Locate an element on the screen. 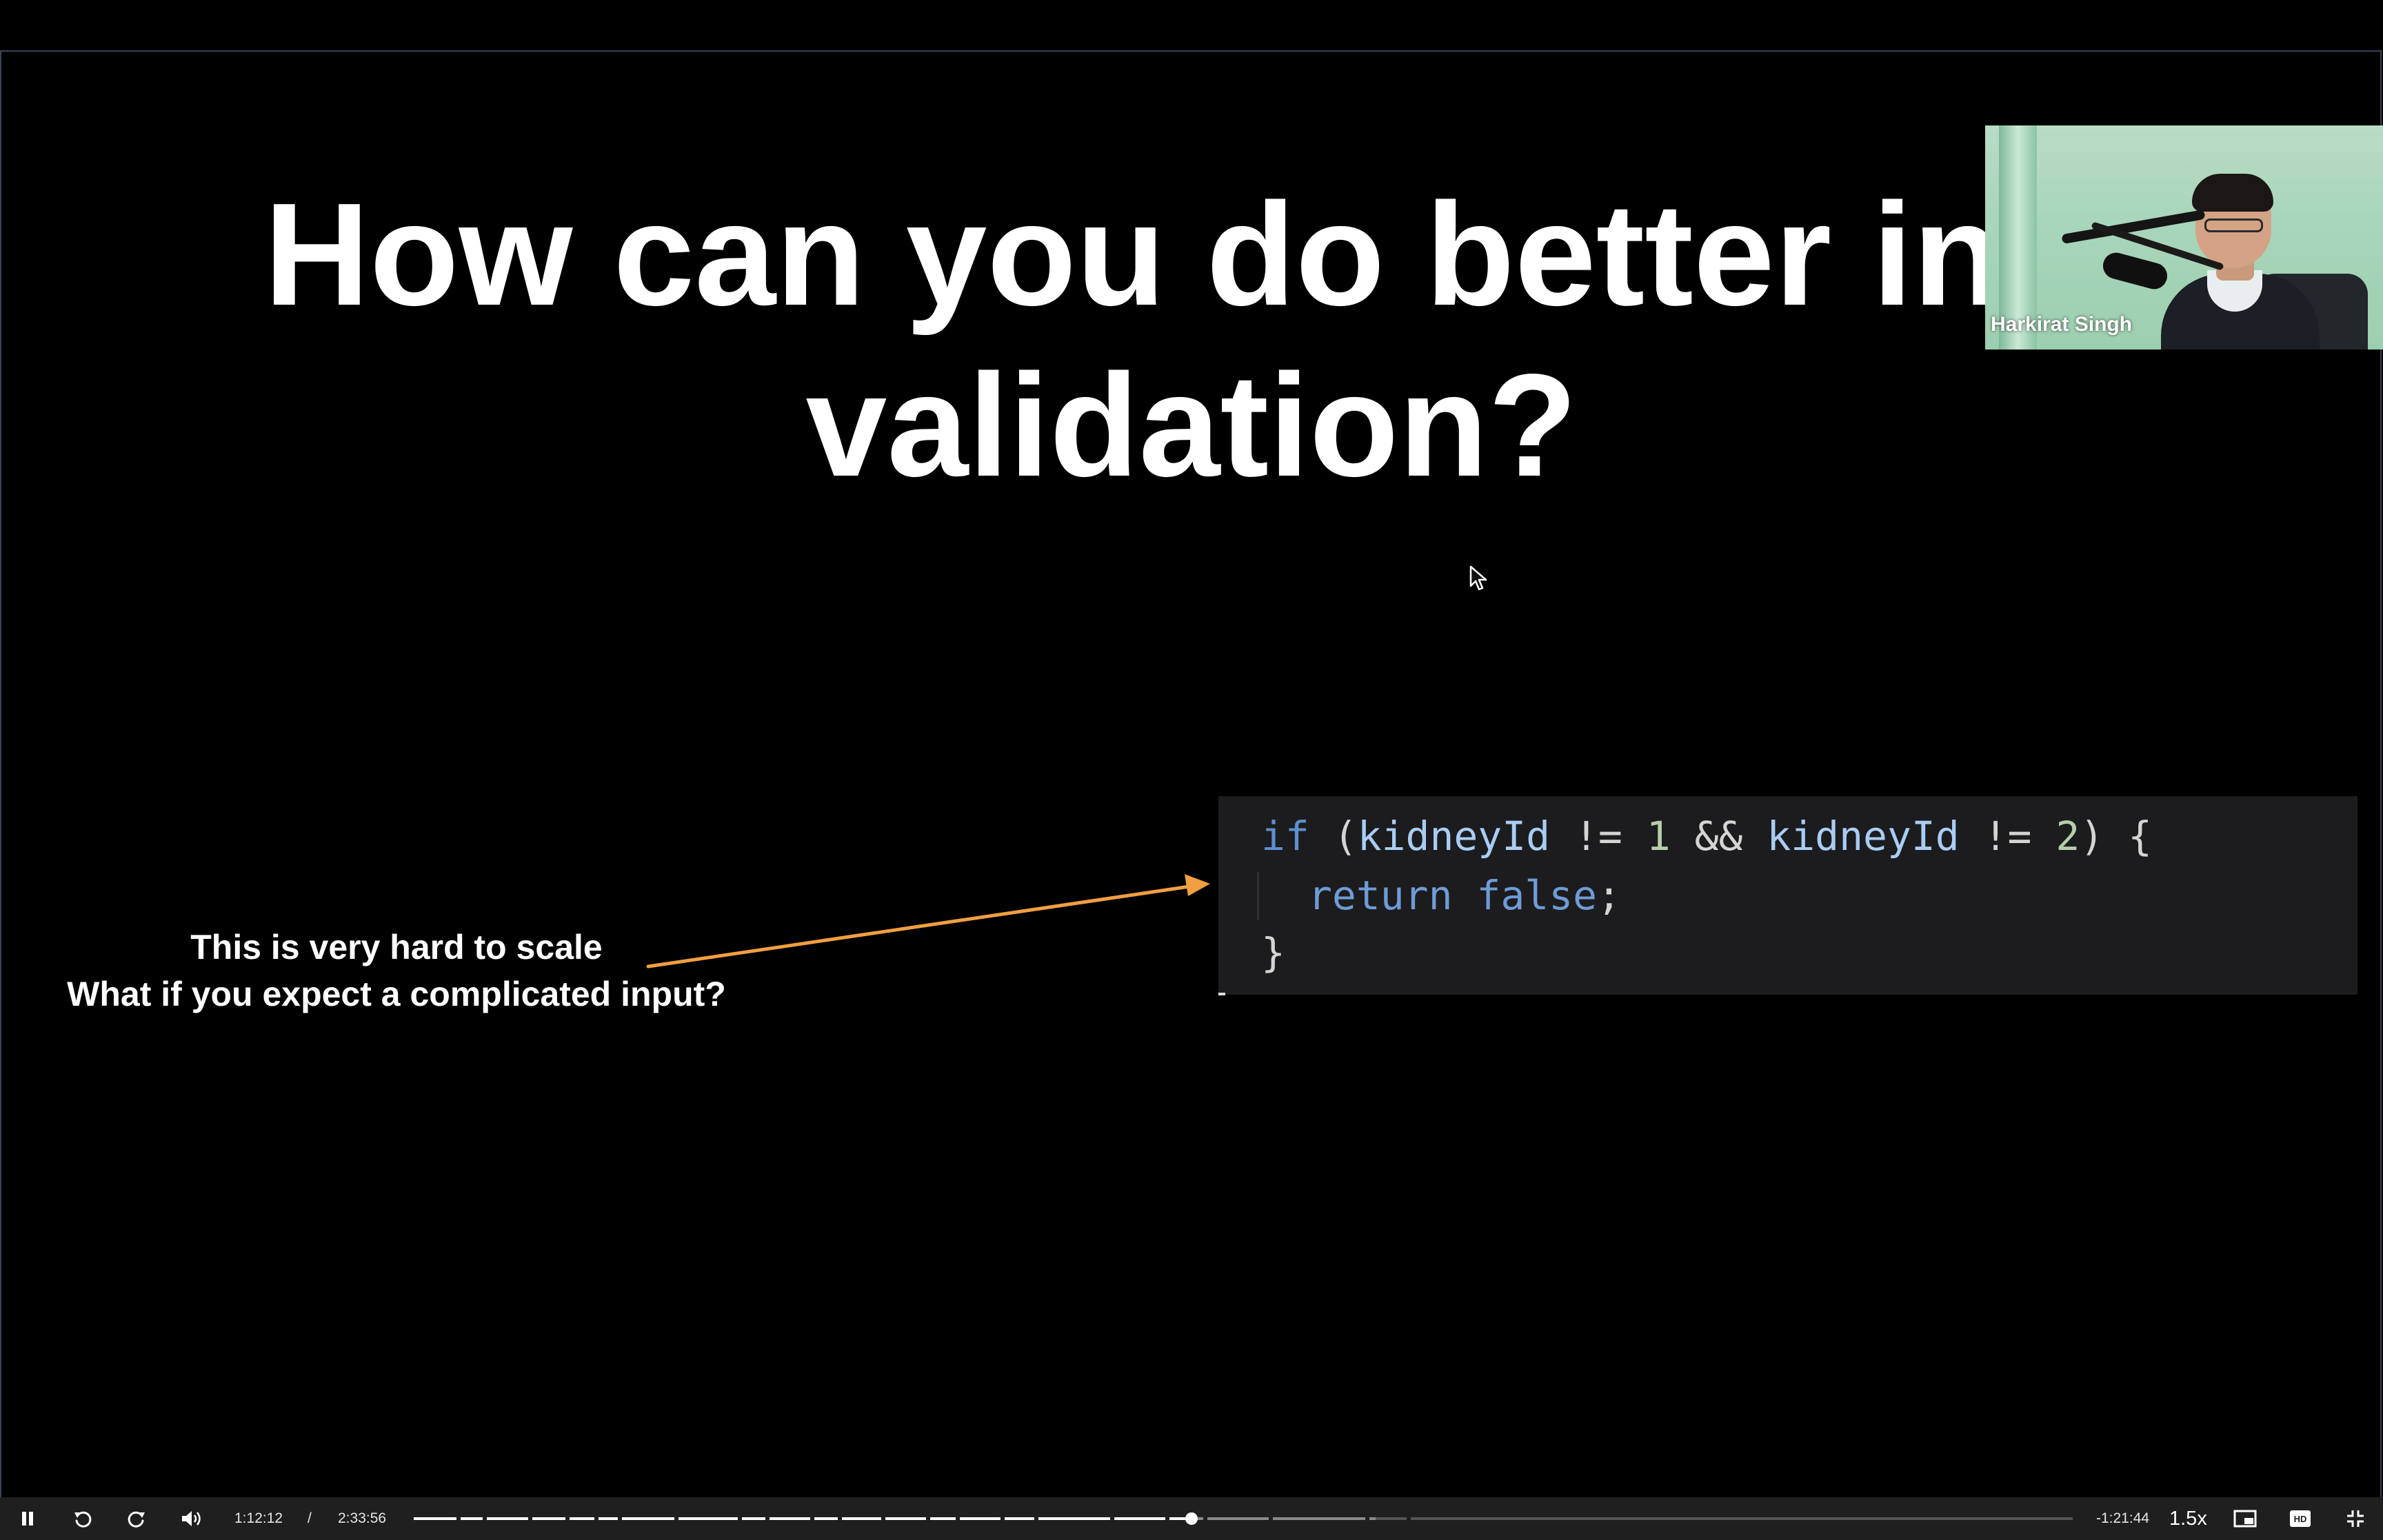 This screenshot has height=1540, width=2383. forward-icon is located at coordinates (136, 1520).